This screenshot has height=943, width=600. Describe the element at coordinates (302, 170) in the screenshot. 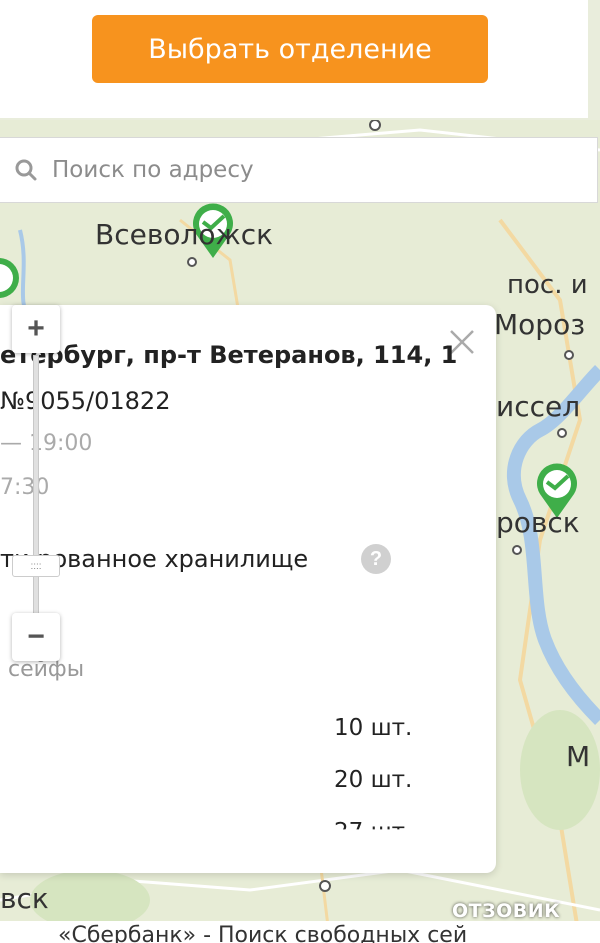

I see `search-input` at that location.